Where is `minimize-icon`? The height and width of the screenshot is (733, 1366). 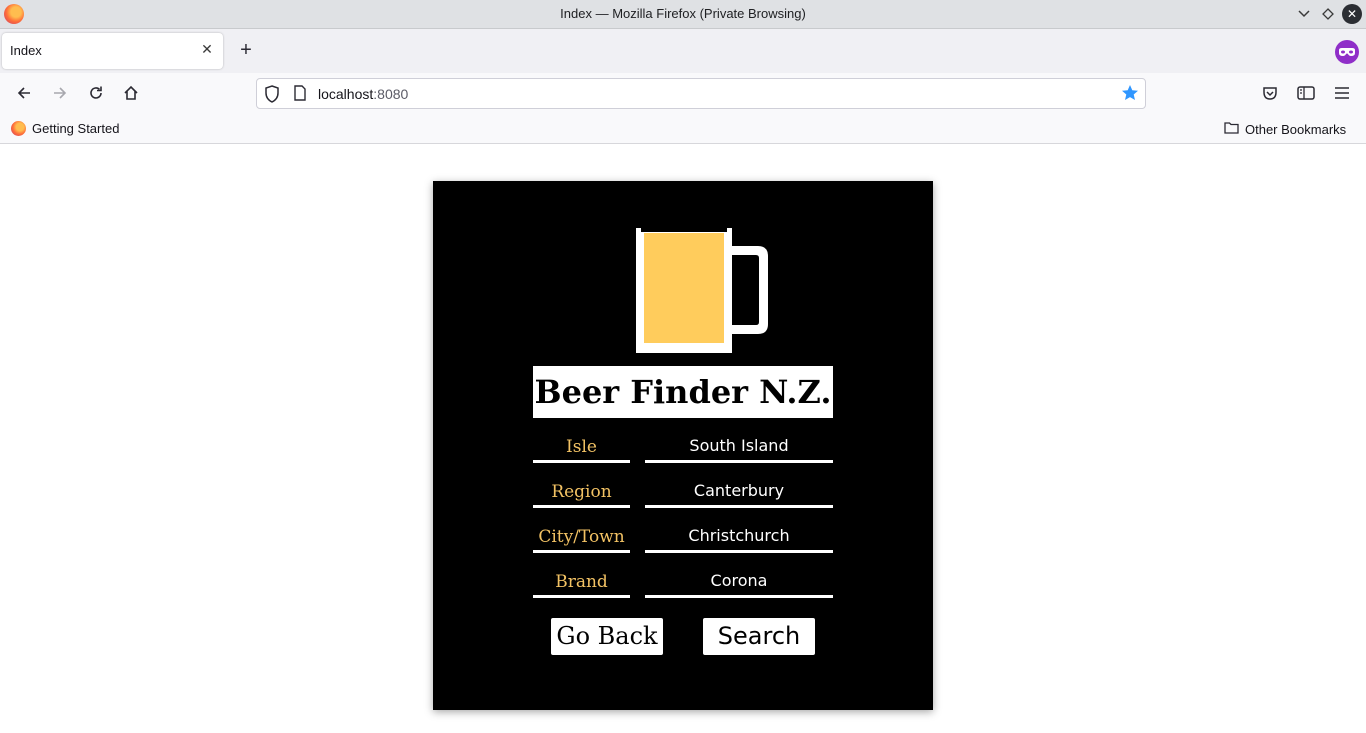
minimize-icon is located at coordinates (1304, 14).